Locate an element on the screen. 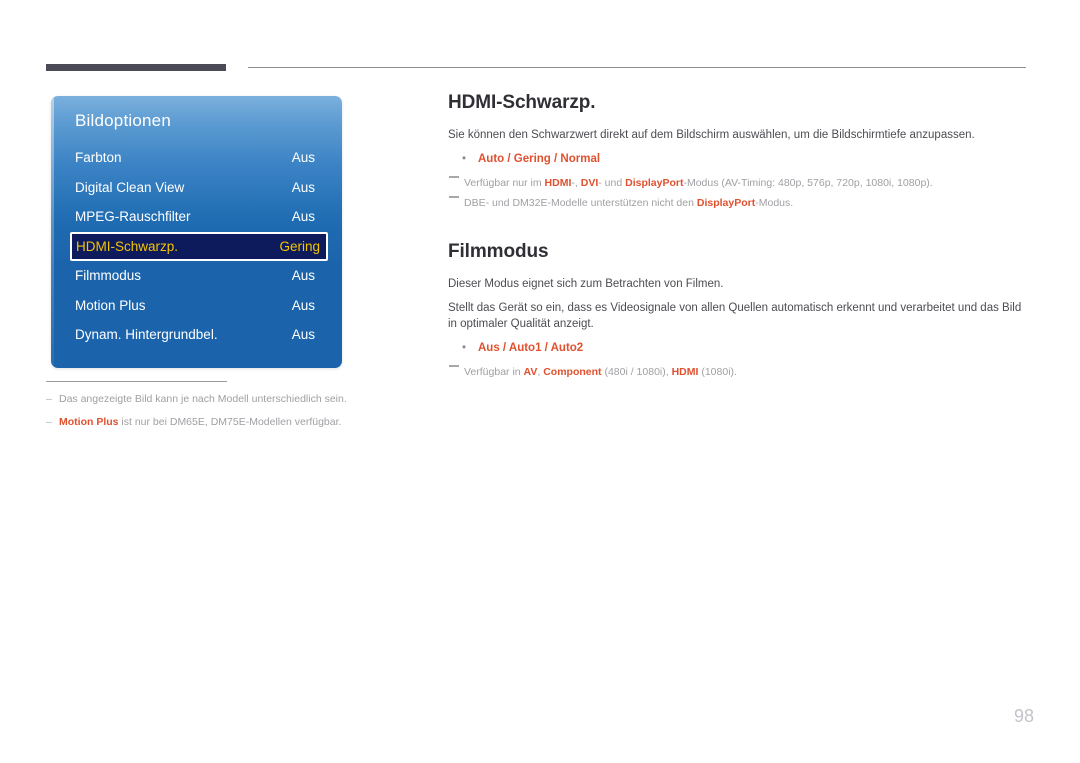 The width and height of the screenshot is (1080, 763). note-term: AV is located at coordinates (530, 372).